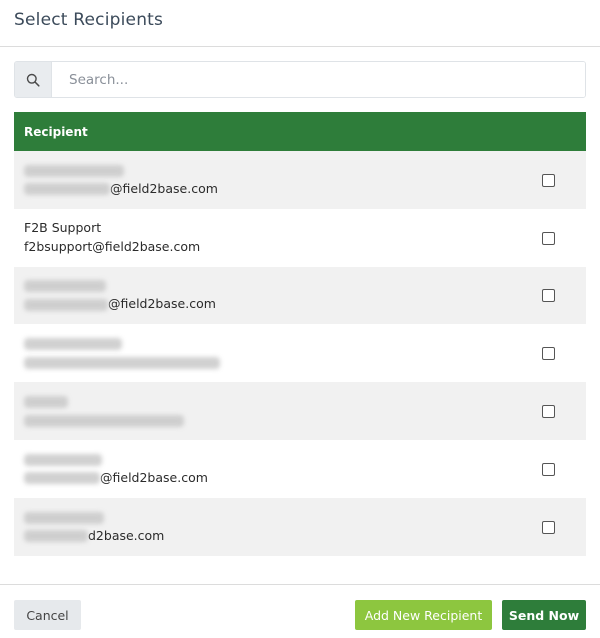 This screenshot has height=638, width=600. What do you see at coordinates (423, 615) in the screenshot?
I see `add-new-recipient-button: Add New Recipient` at bounding box center [423, 615].